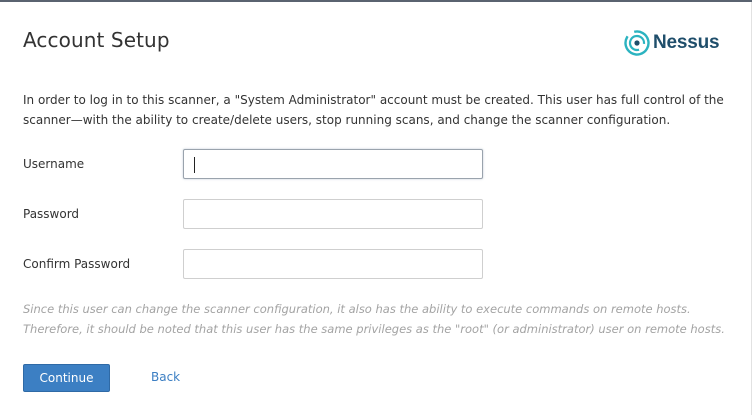 The width and height of the screenshot is (752, 415). Describe the element at coordinates (51, 214) in the screenshot. I see `password-label: Password` at that location.